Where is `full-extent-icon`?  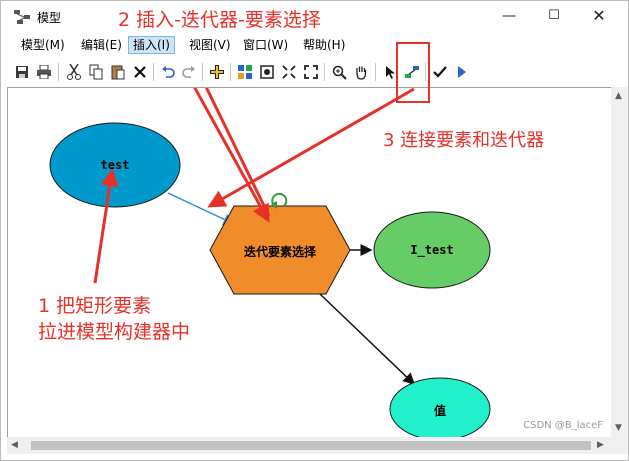
full-extent-icon is located at coordinates (267, 72).